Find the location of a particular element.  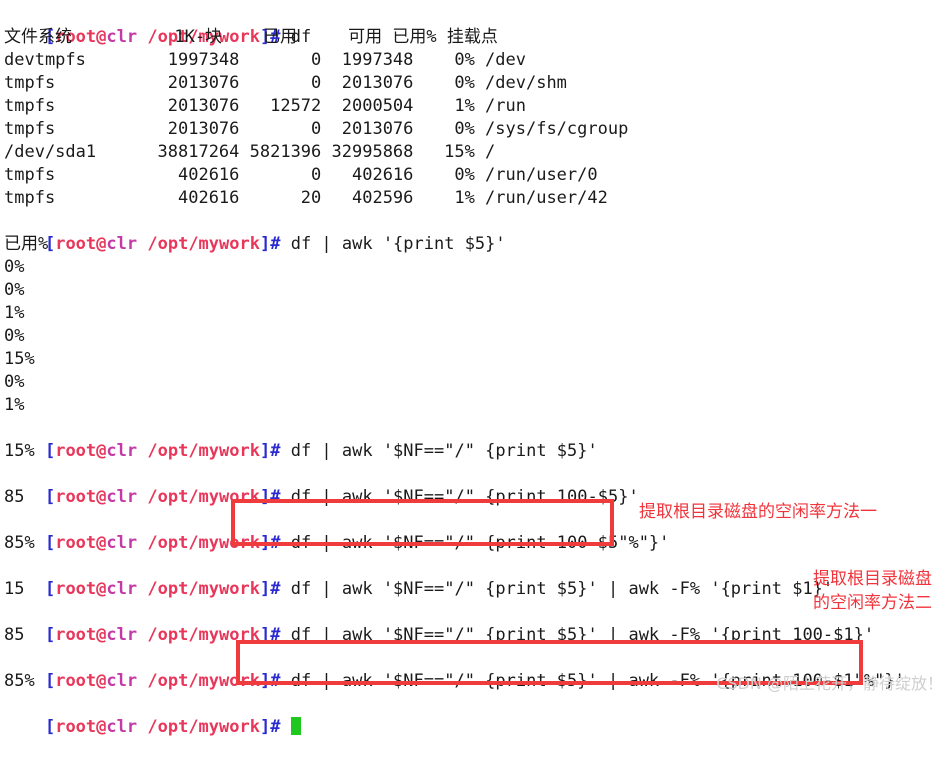

df-row: tmpfs 402616 0 402616 0% /run/user/0 is located at coordinates (301, 175).